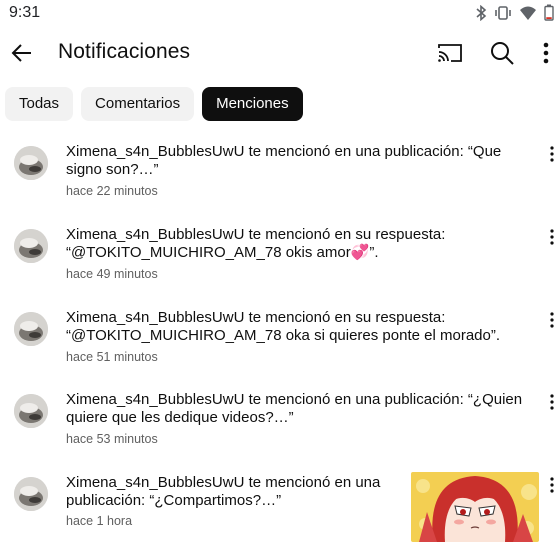 The width and height of the screenshot is (560, 560). I want to click on battery-icon, so click(549, 12).